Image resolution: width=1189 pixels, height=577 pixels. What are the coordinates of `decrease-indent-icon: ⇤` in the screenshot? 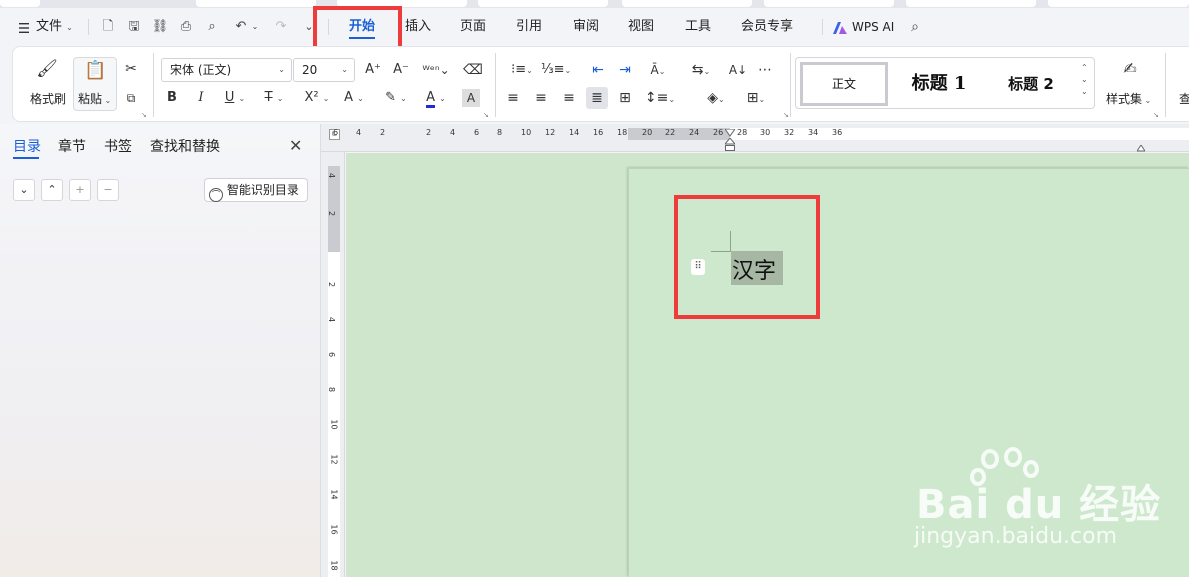 It's located at (598, 70).